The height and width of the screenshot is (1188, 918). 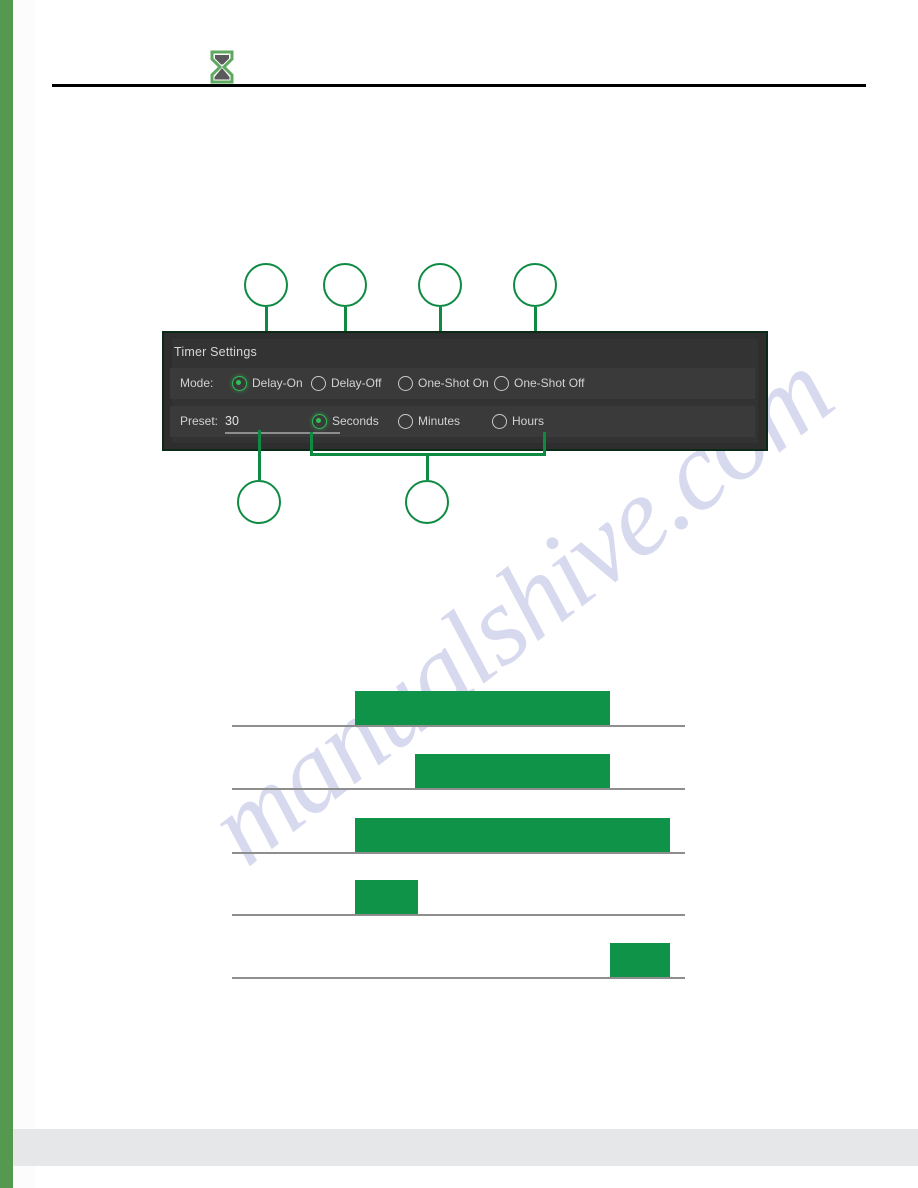 I want to click on radio-hours, so click(x=499, y=421).